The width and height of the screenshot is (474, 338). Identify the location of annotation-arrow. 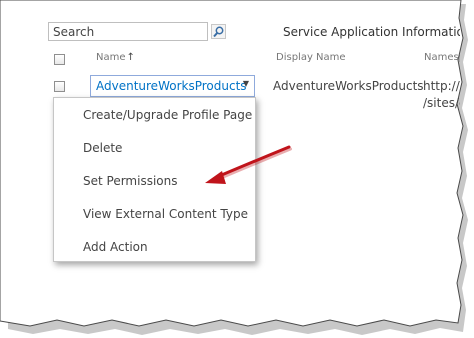
(248, 164).